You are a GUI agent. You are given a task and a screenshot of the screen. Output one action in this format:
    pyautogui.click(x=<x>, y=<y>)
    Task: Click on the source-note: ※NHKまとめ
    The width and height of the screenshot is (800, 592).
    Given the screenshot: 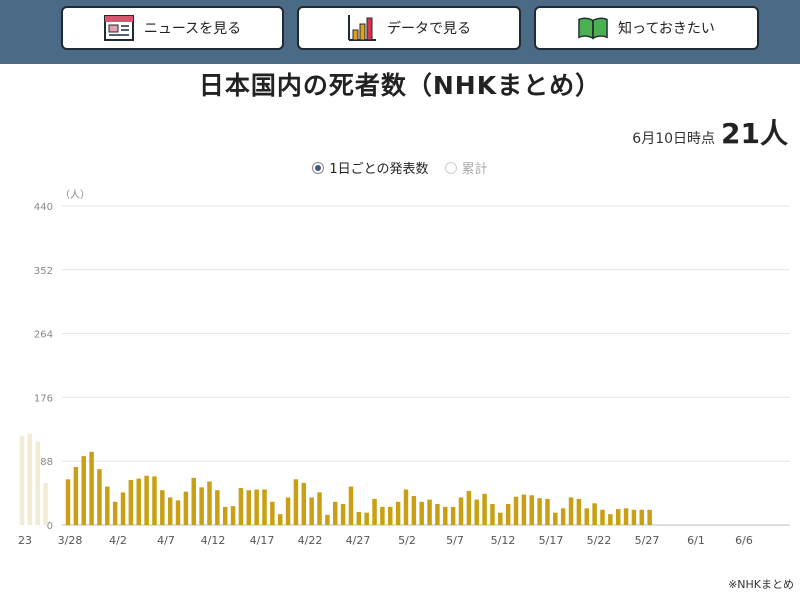 What is the action you would take?
    pyautogui.click(x=761, y=584)
    